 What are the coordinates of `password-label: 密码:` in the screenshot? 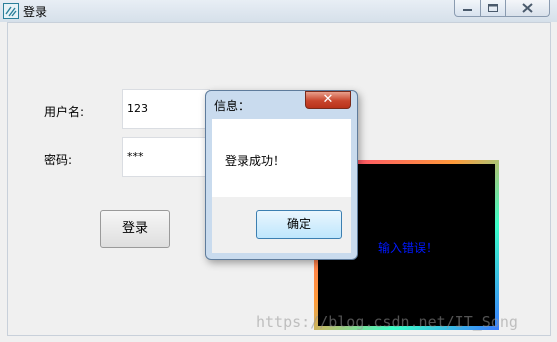 It's located at (58, 160).